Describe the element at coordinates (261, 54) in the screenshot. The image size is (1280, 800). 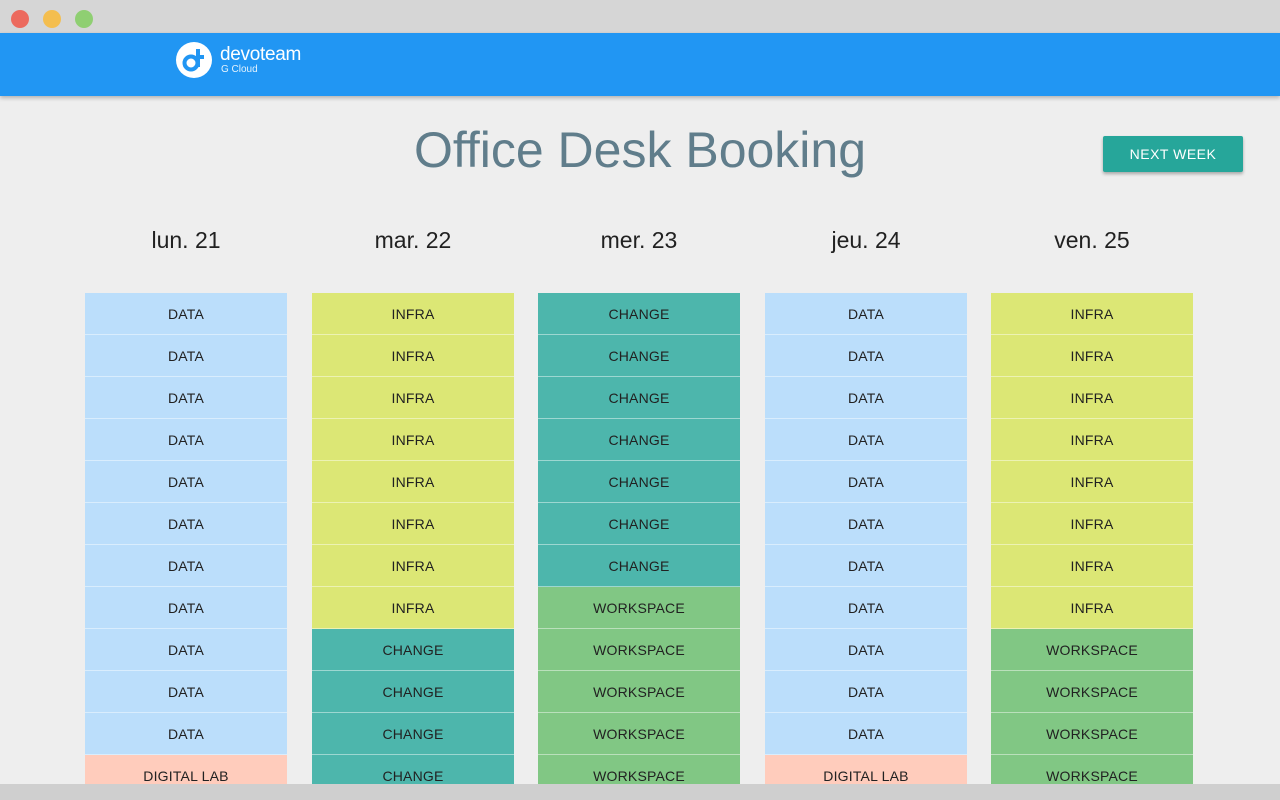
I see `brand-name: devoteam` at that location.